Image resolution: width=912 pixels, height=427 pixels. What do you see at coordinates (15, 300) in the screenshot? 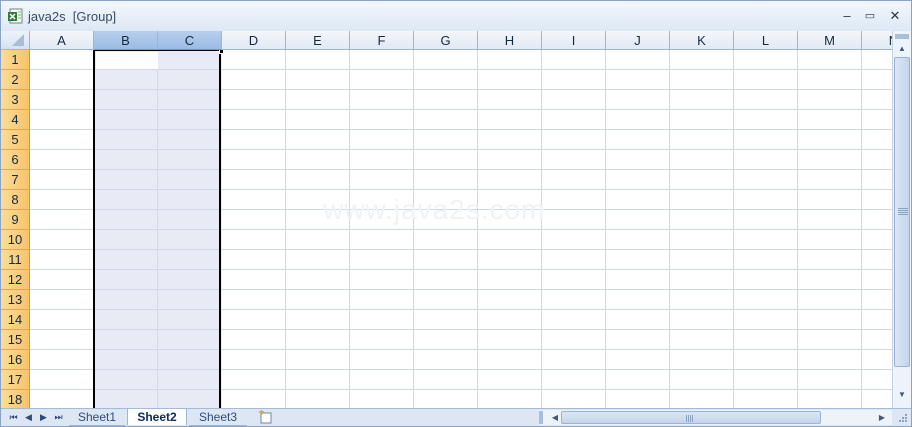
I see `row-header-13: 13` at bounding box center [15, 300].